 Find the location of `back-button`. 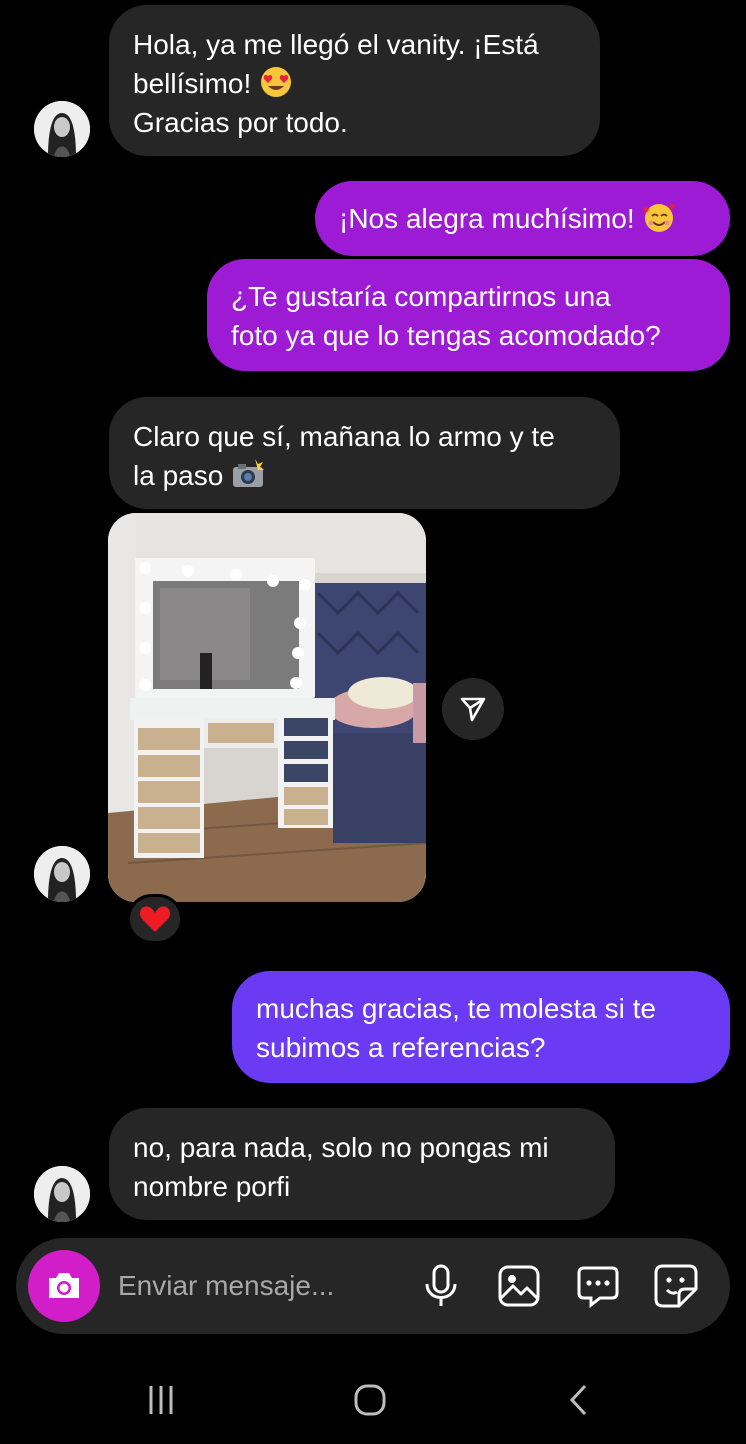

back-button is located at coordinates (579, 1400).